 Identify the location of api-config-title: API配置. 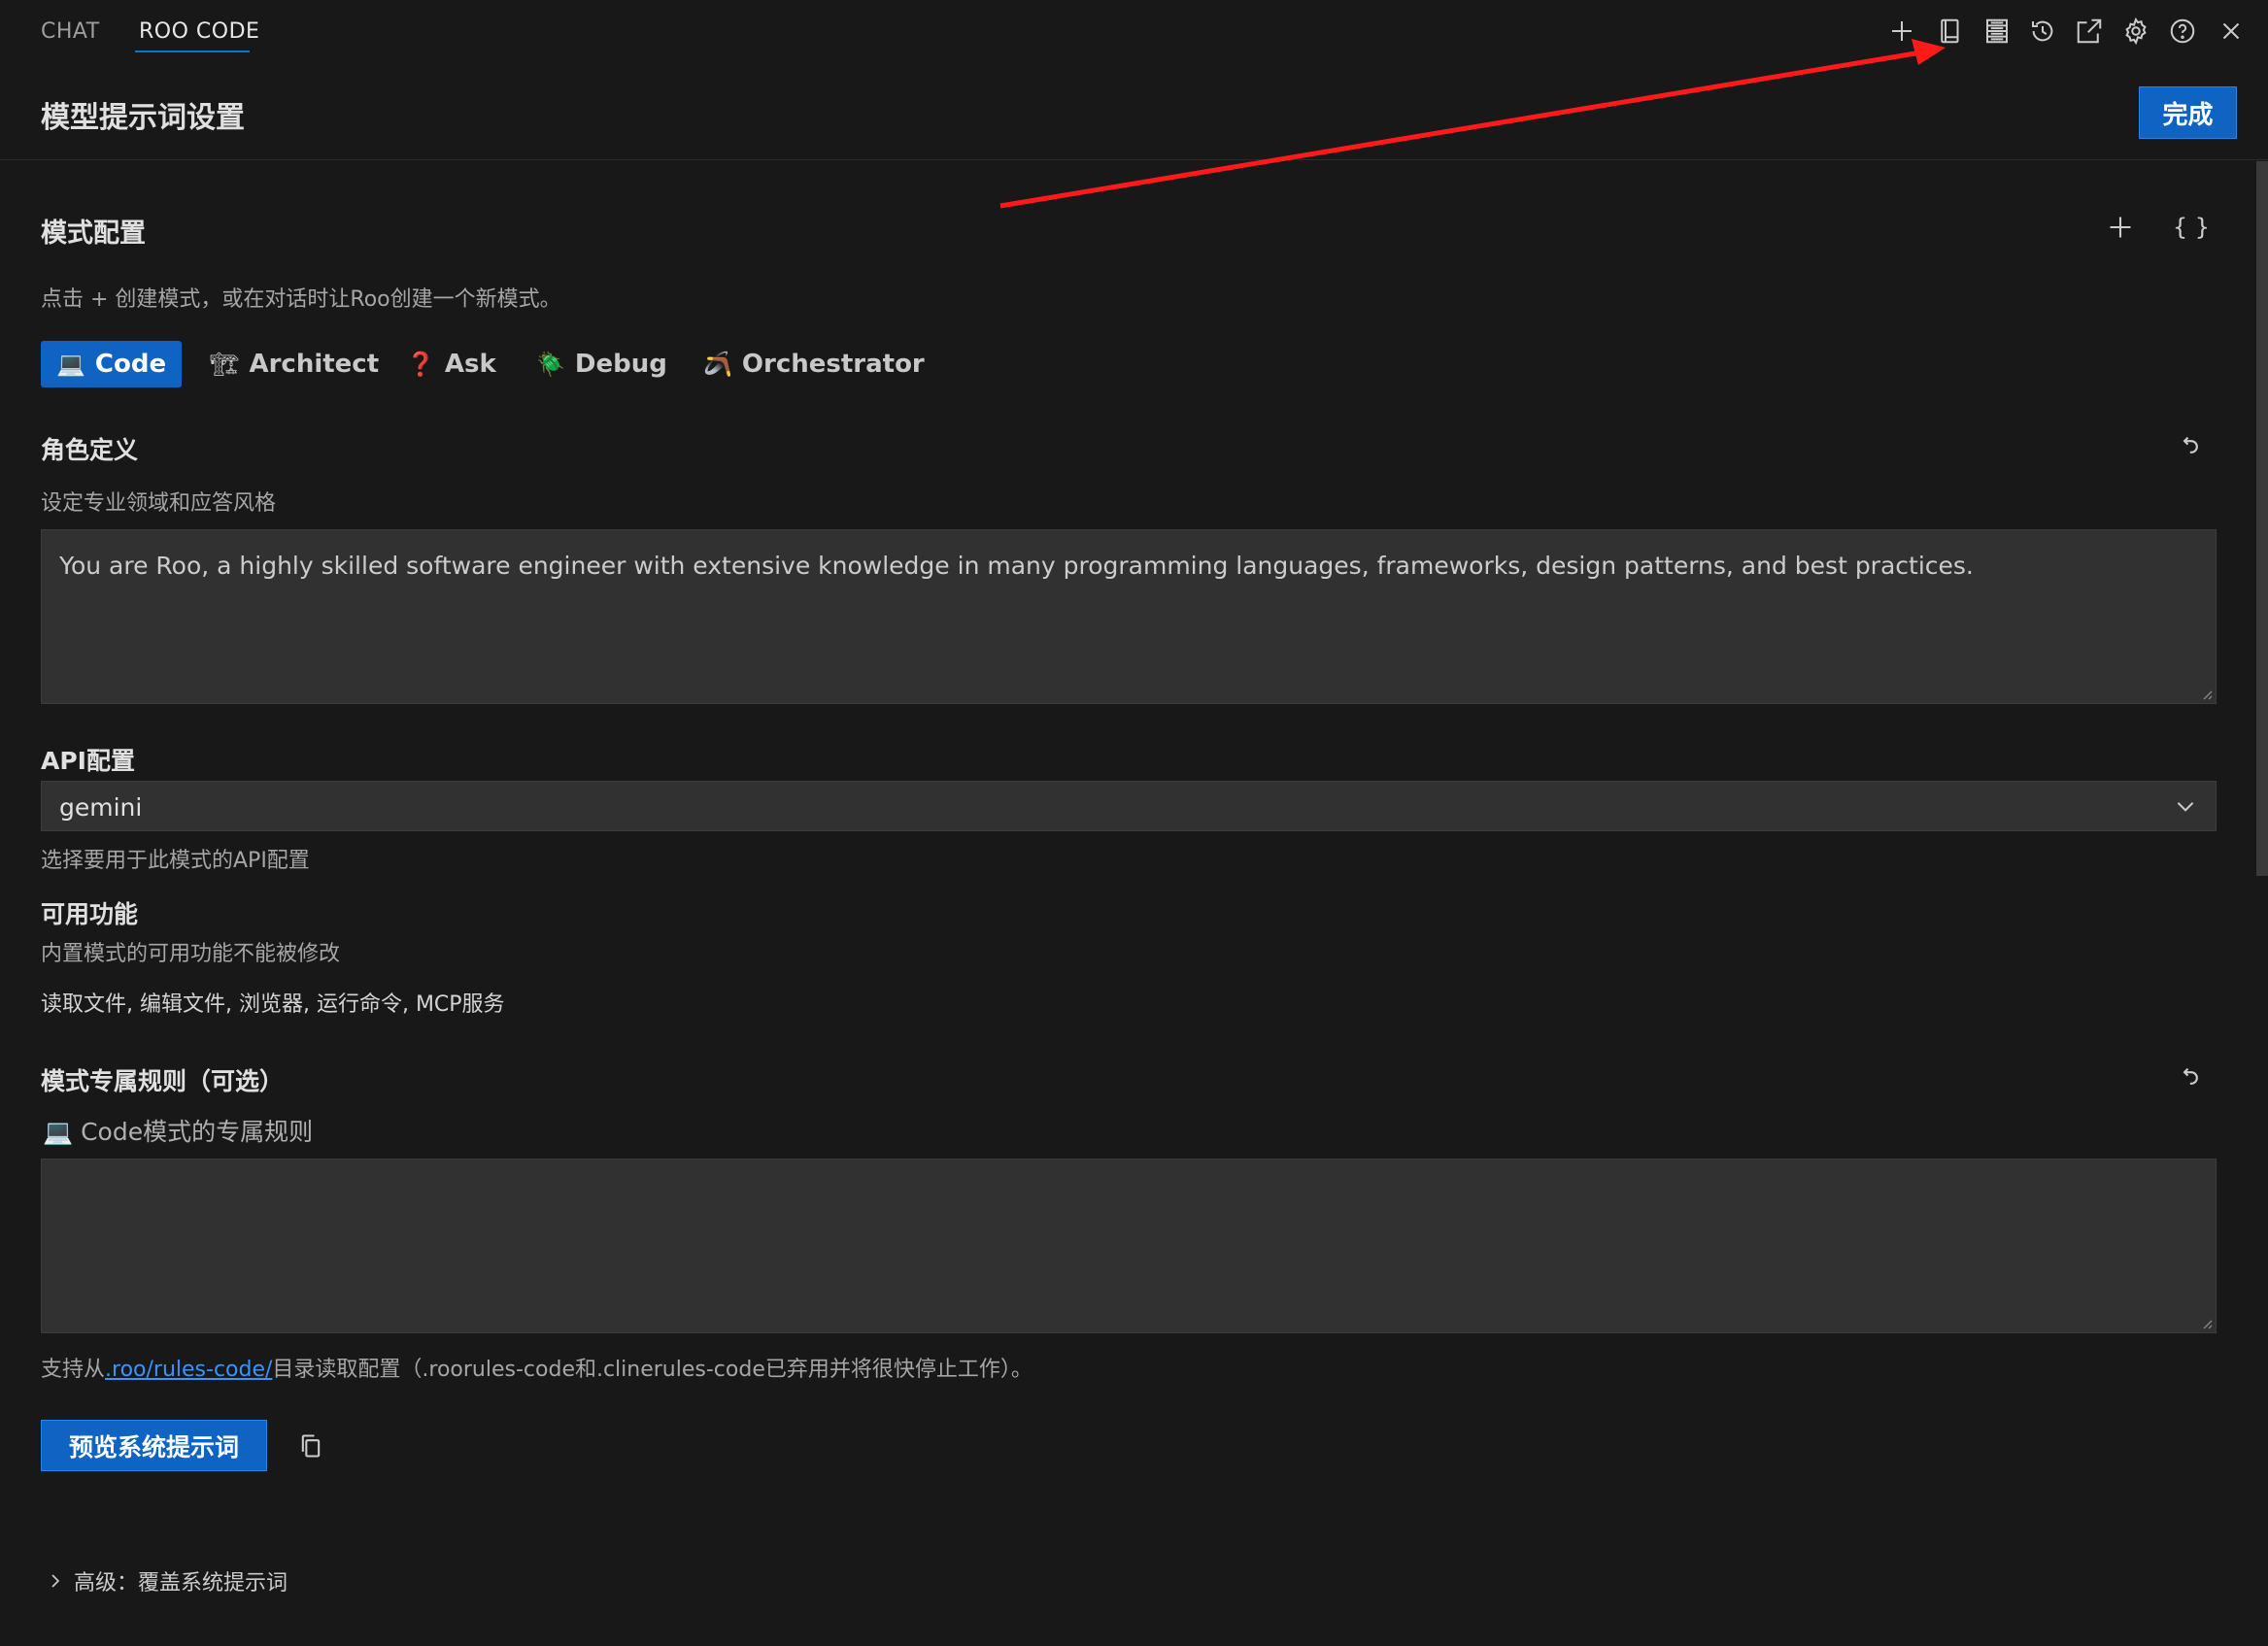
(88, 759).